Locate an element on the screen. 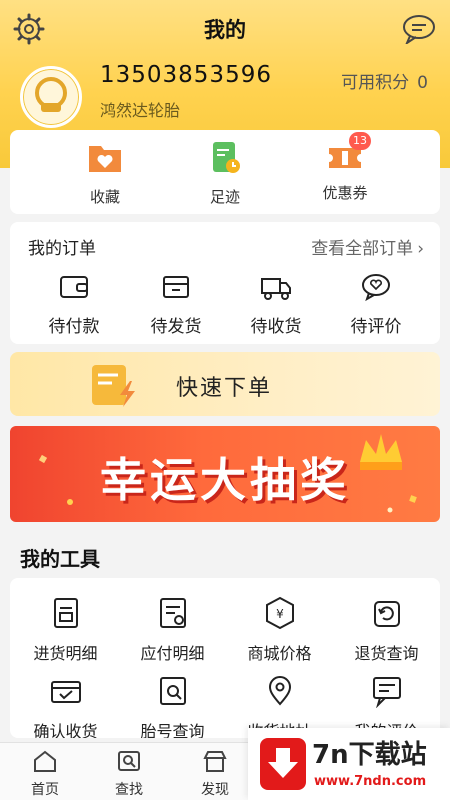 This screenshot has height=800, width=450. nav-label: 首页 is located at coordinates (45, 790).